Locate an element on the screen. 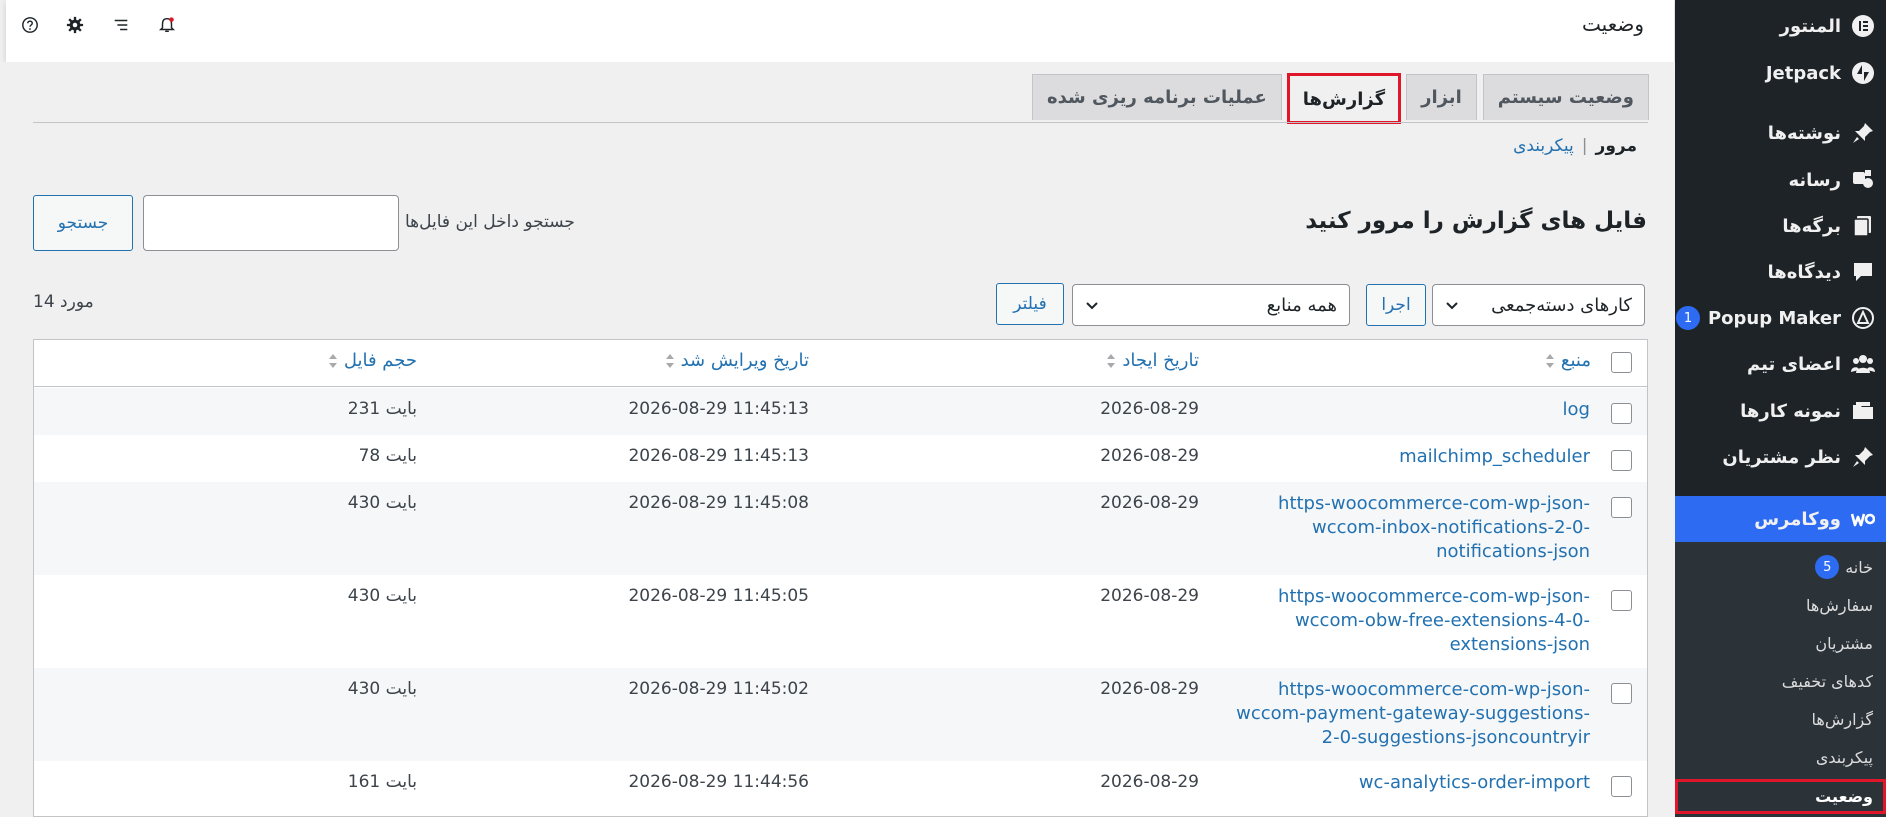 This screenshot has height=817, width=1886. sidebar-item-label: المنتور is located at coordinates (1810, 26).